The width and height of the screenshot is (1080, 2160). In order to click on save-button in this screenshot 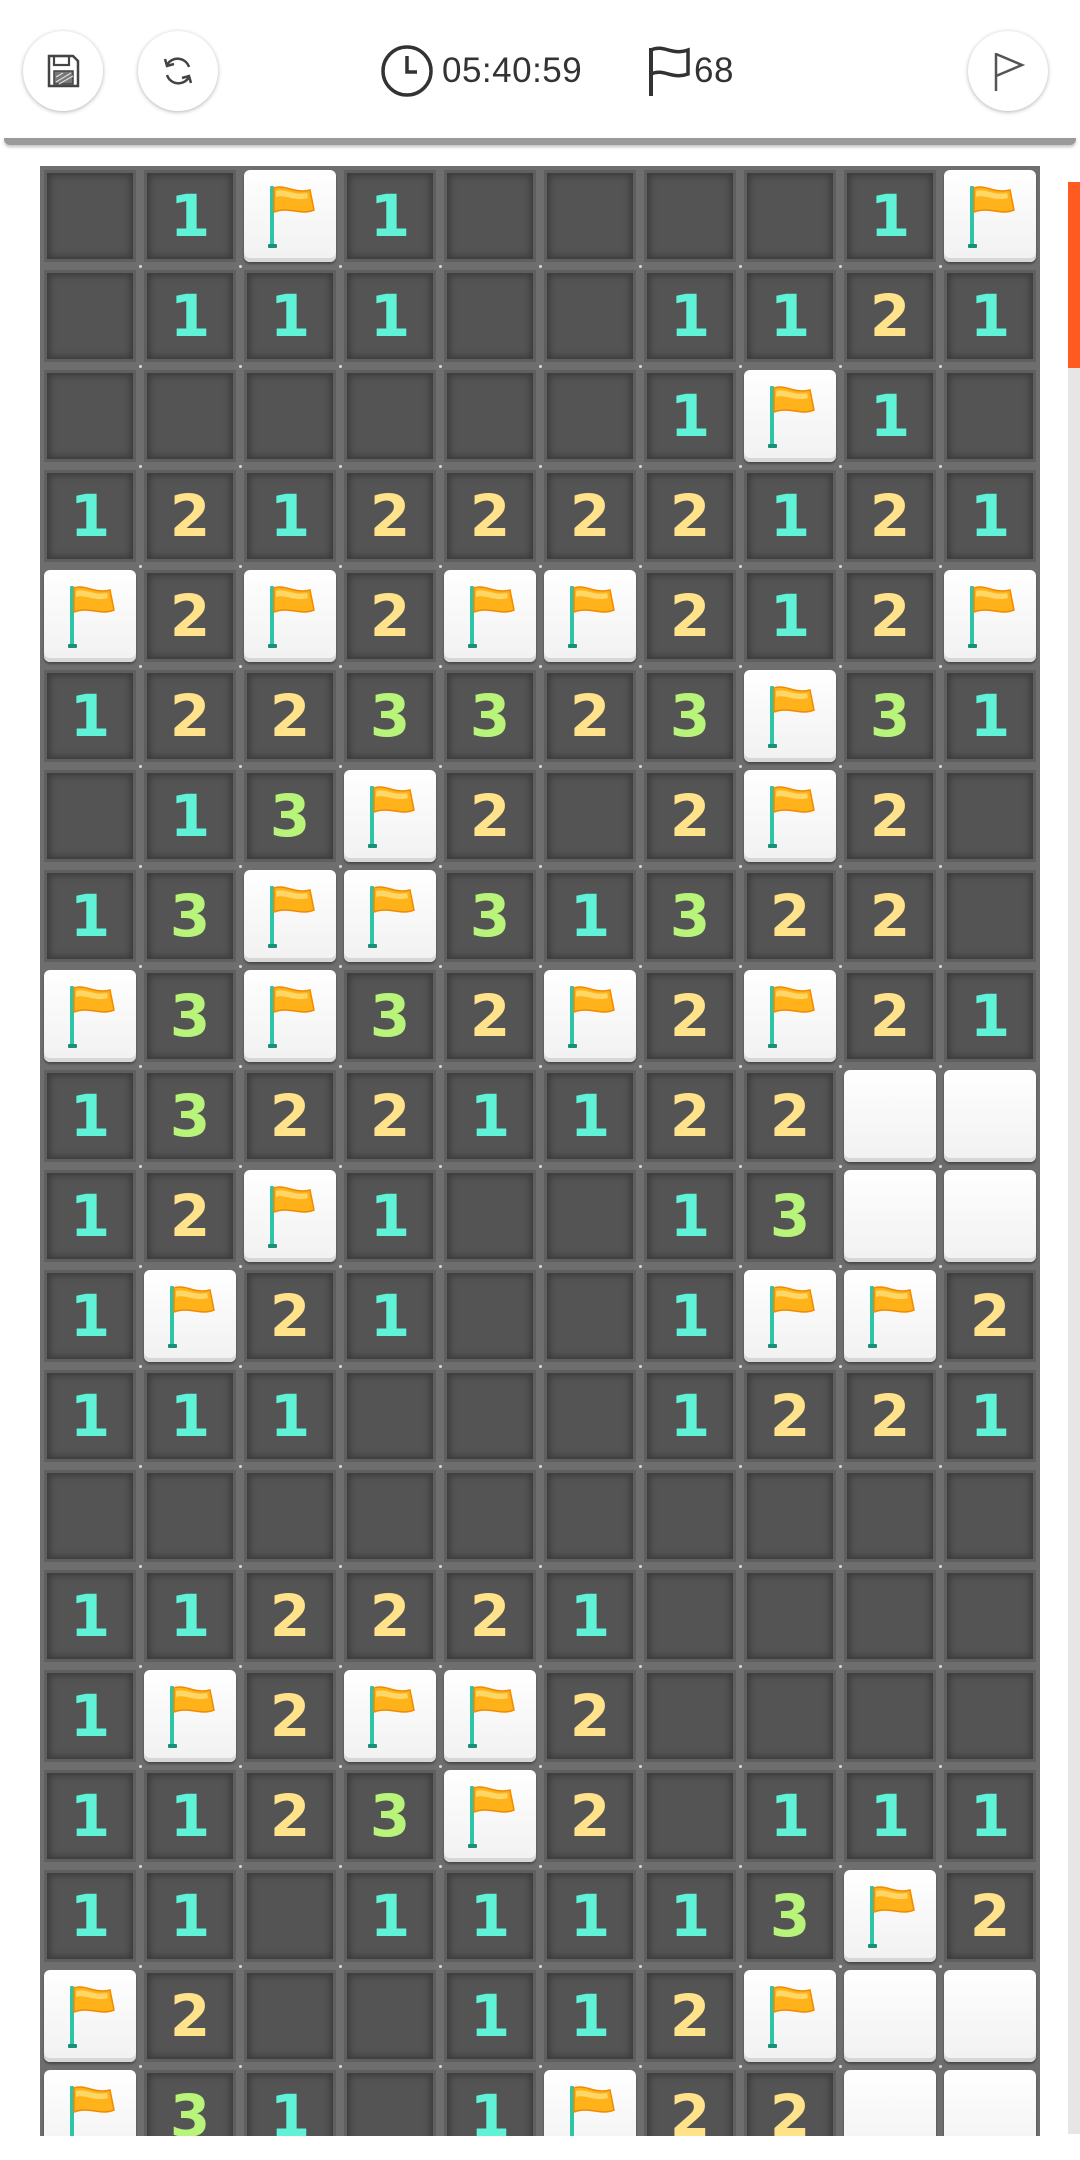, I will do `click(63, 71)`.